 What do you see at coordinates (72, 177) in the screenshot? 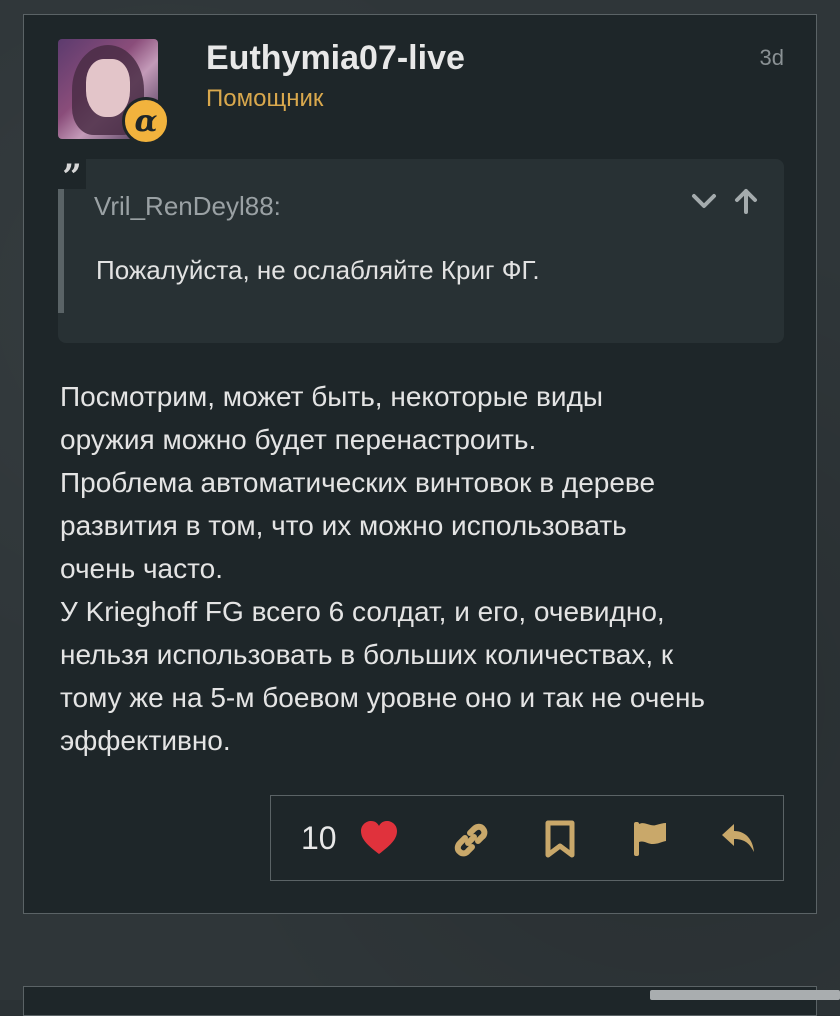
I see `quote-icon: ”` at bounding box center [72, 177].